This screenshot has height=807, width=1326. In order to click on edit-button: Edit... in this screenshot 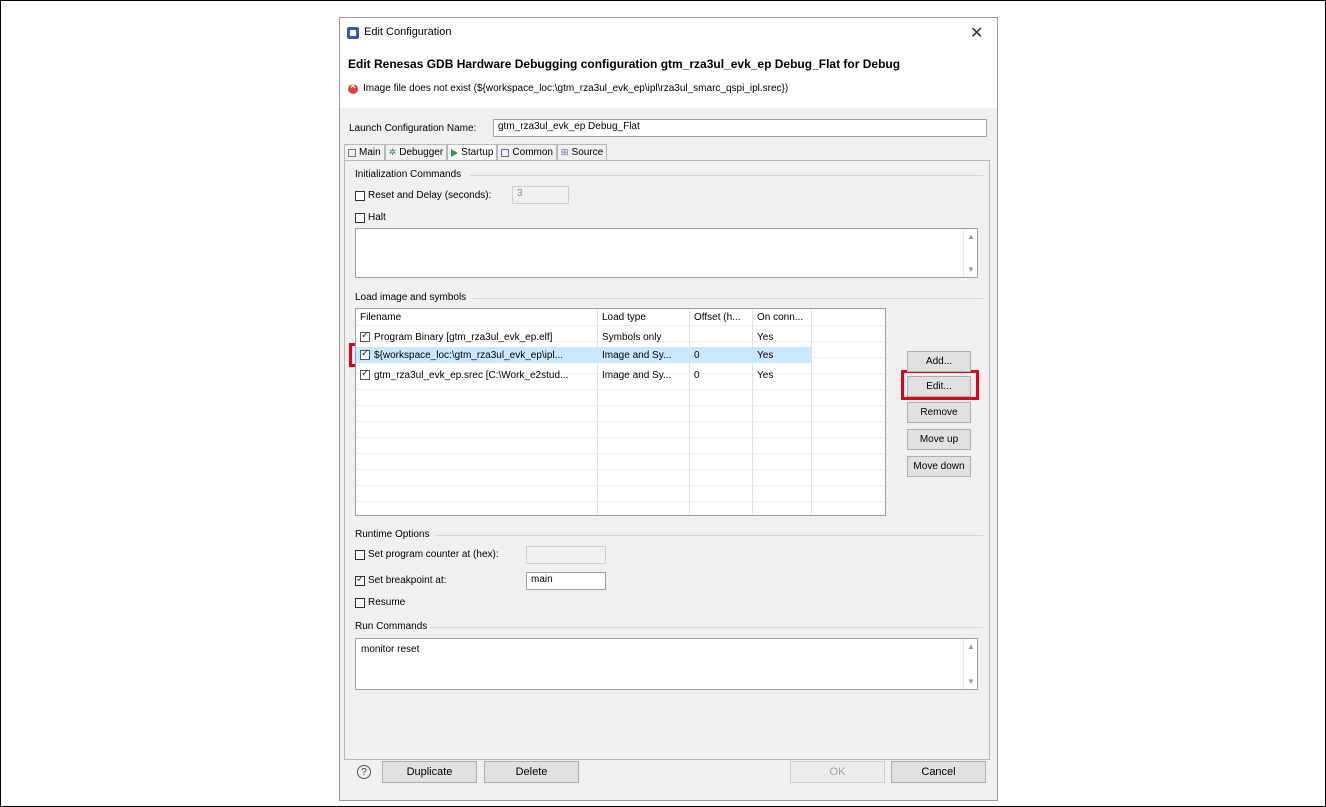, I will do `click(939, 386)`.